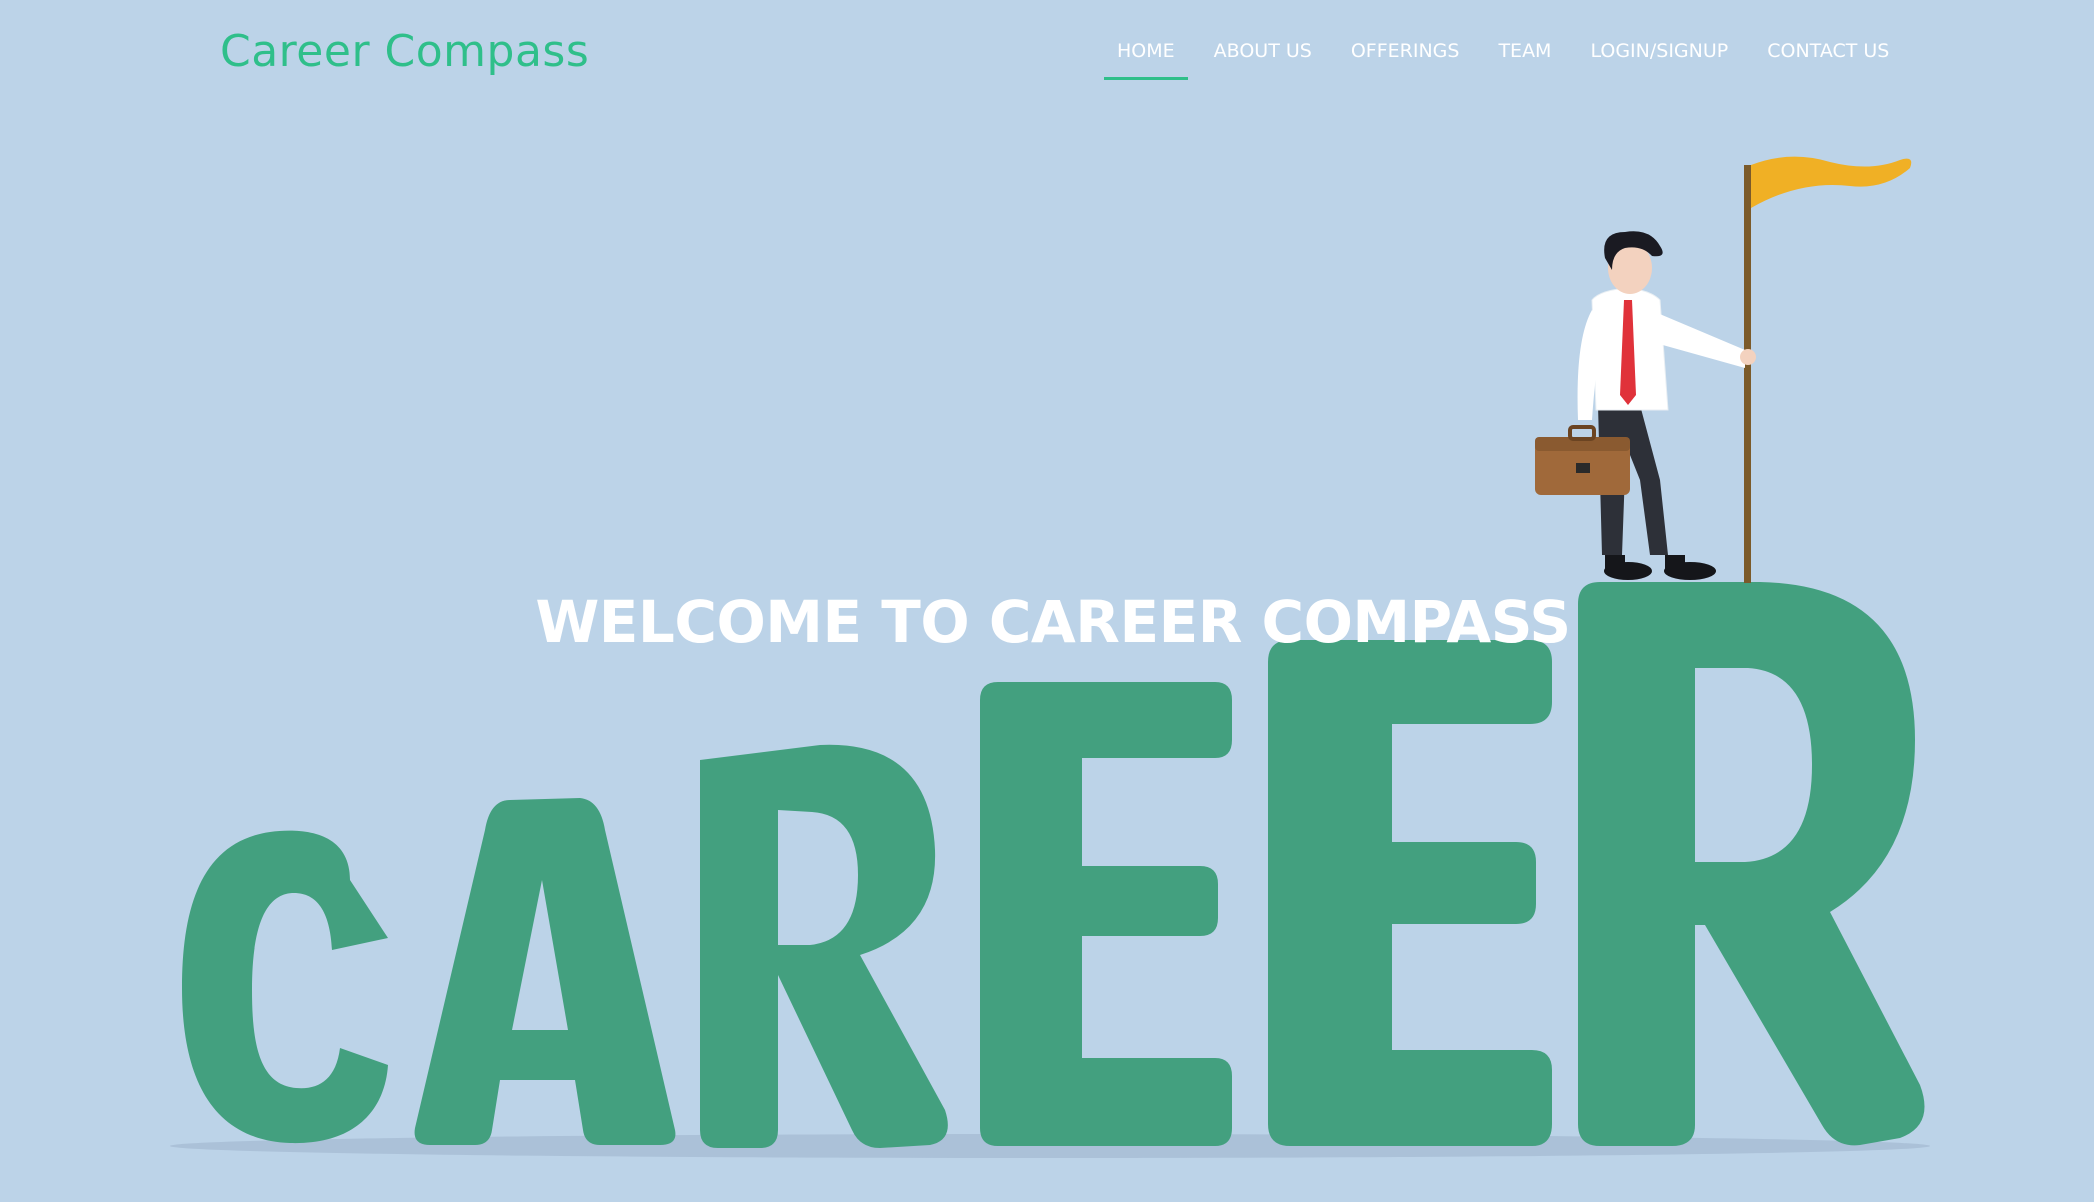 This screenshot has width=2094, height=1202. Describe the element at coordinates (1053, 622) in the screenshot. I see `hero-headline: WELCOME TO CAREER COMPASS` at that location.